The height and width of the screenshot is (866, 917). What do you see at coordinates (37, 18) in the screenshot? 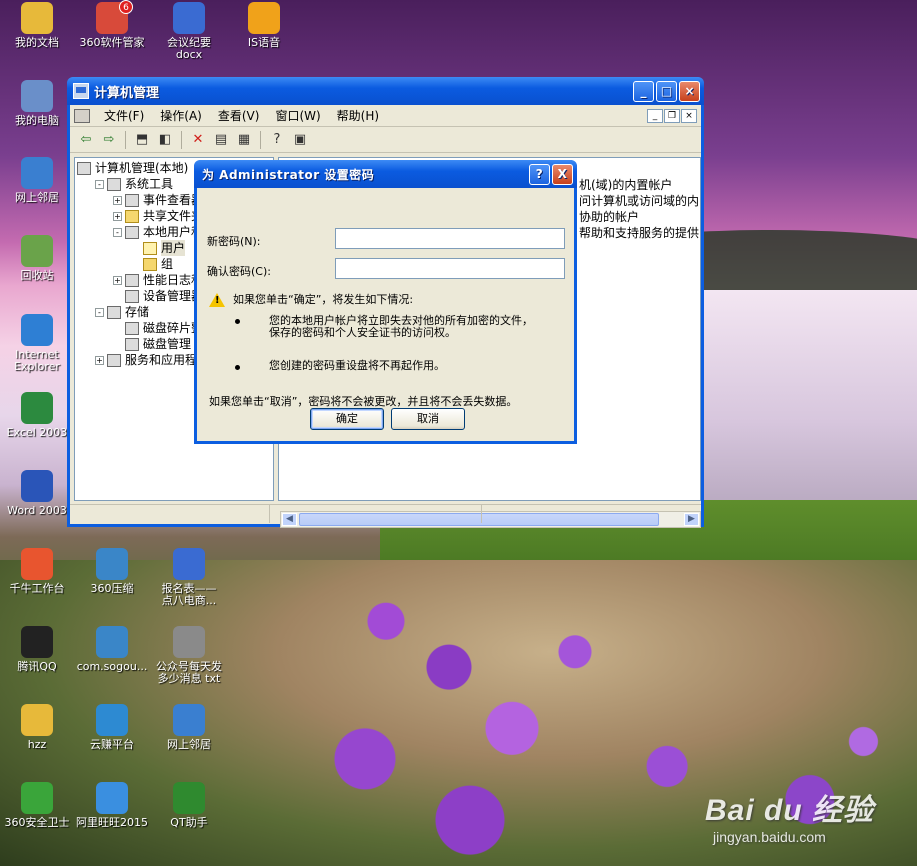
I see `folder-docs-icon` at bounding box center [37, 18].